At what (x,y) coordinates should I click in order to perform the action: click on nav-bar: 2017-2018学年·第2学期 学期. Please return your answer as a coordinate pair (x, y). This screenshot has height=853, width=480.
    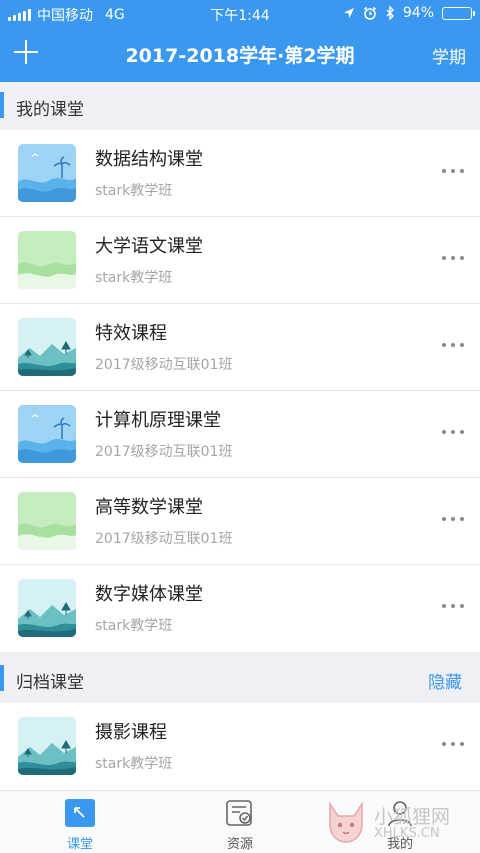
    Looking at the image, I should click on (240, 55).